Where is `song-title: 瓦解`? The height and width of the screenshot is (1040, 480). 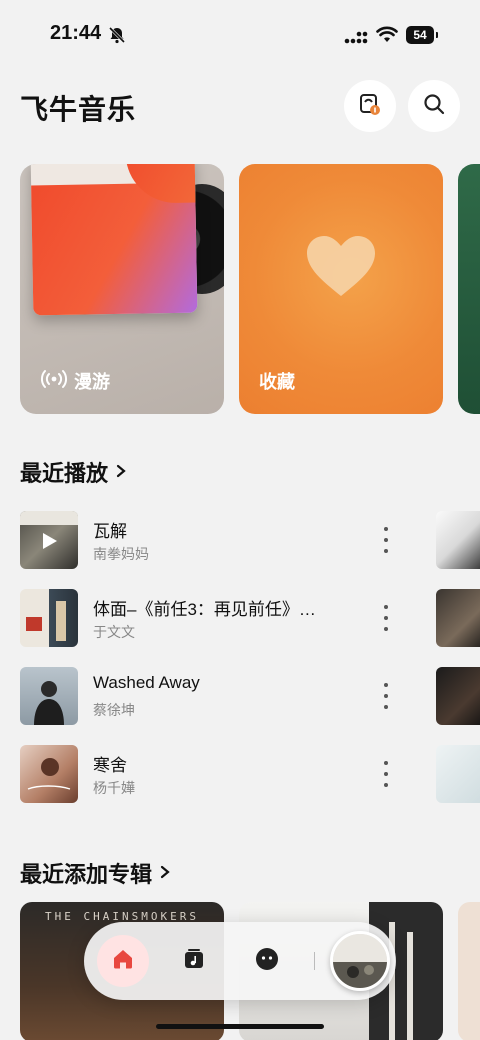
song-title: 瓦解 is located at coordinates (110, 531).